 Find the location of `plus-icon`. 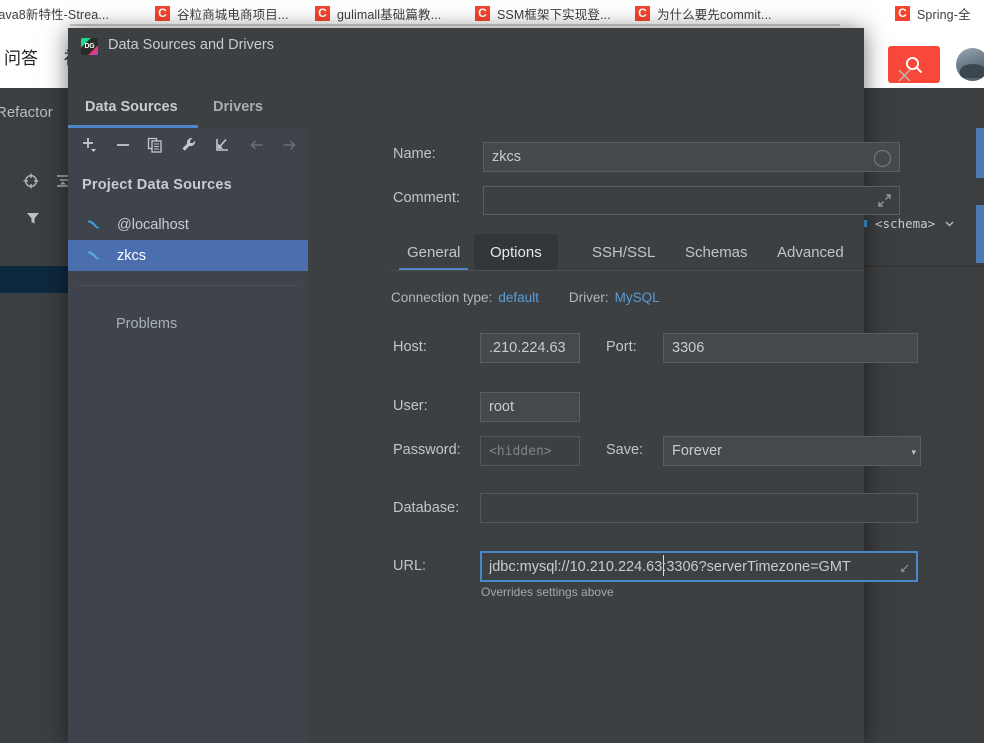

plus-icon is located at coordinates (89, 145).